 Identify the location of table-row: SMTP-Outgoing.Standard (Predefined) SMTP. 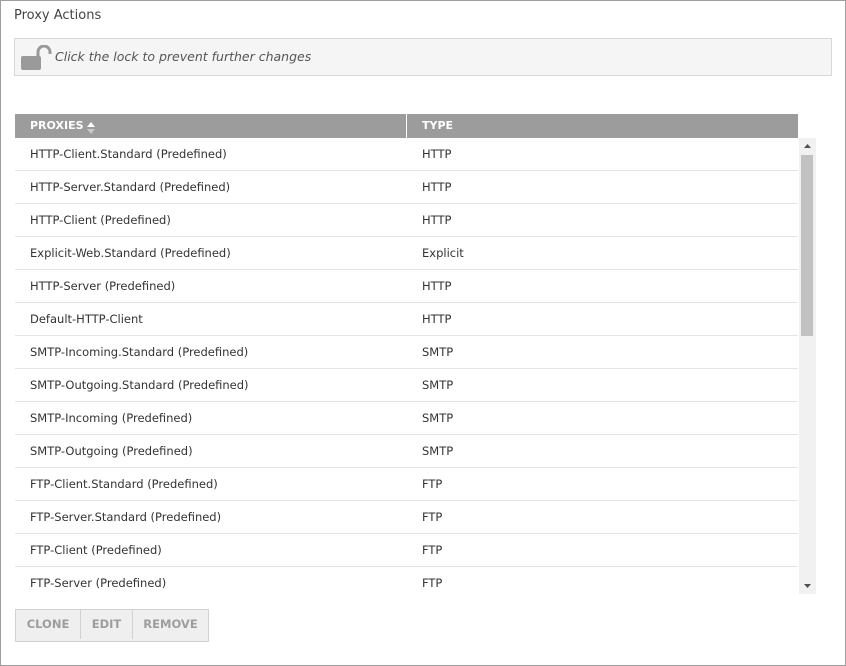
(406, 385).